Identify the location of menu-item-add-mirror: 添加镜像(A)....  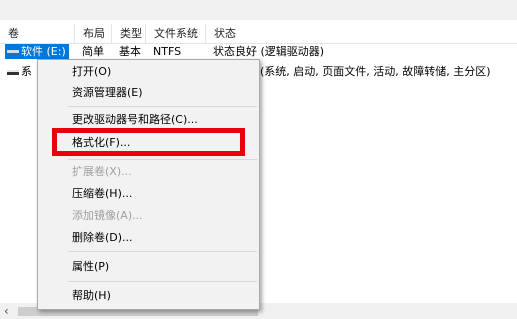
(107, 215).